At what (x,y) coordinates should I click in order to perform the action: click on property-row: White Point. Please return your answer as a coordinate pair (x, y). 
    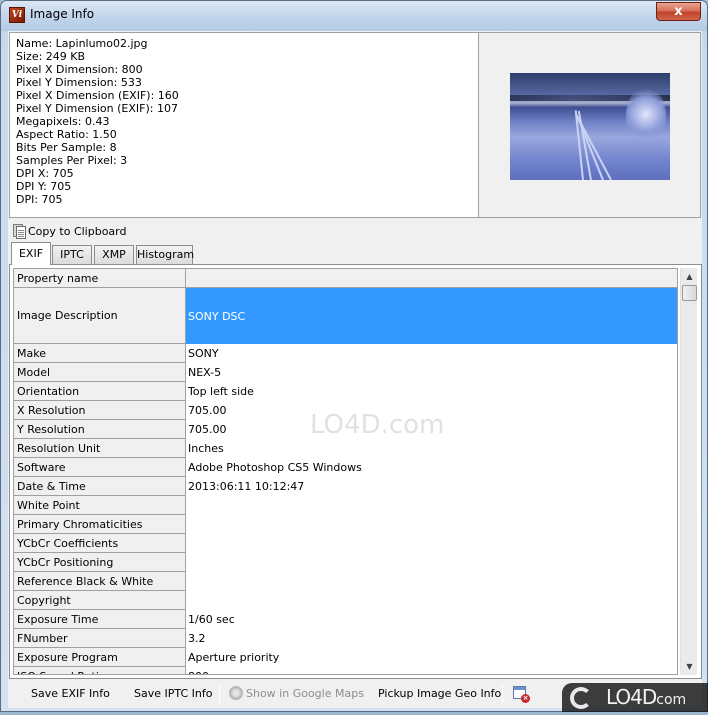
    Looking at the image, I should click on (345, 505).